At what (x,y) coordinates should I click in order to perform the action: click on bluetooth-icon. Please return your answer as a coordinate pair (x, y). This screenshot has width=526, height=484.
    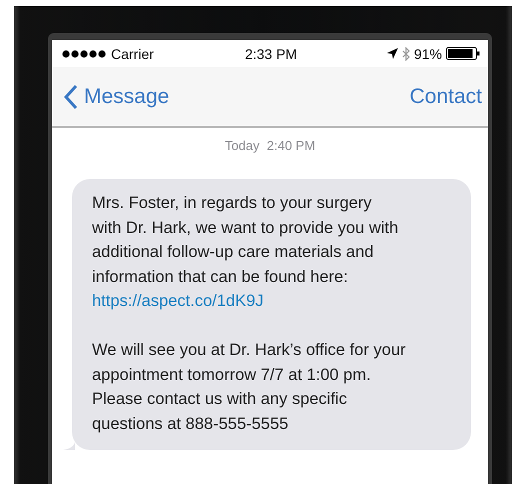
    Looking at the image, I should click on (406, 53).